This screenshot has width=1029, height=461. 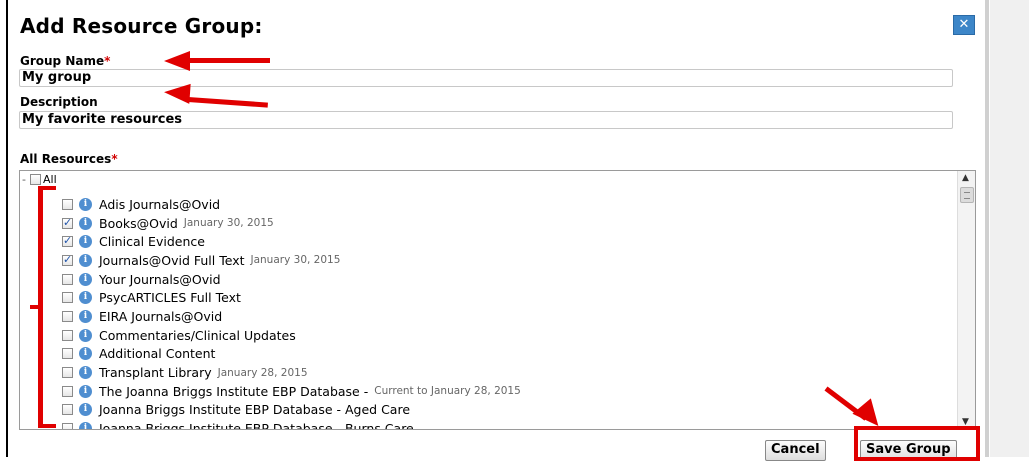 What do you see at coordinates (795, 450) in the screenshot?
I see `cancel-button: Cancel` at bounding box center [795, 450].